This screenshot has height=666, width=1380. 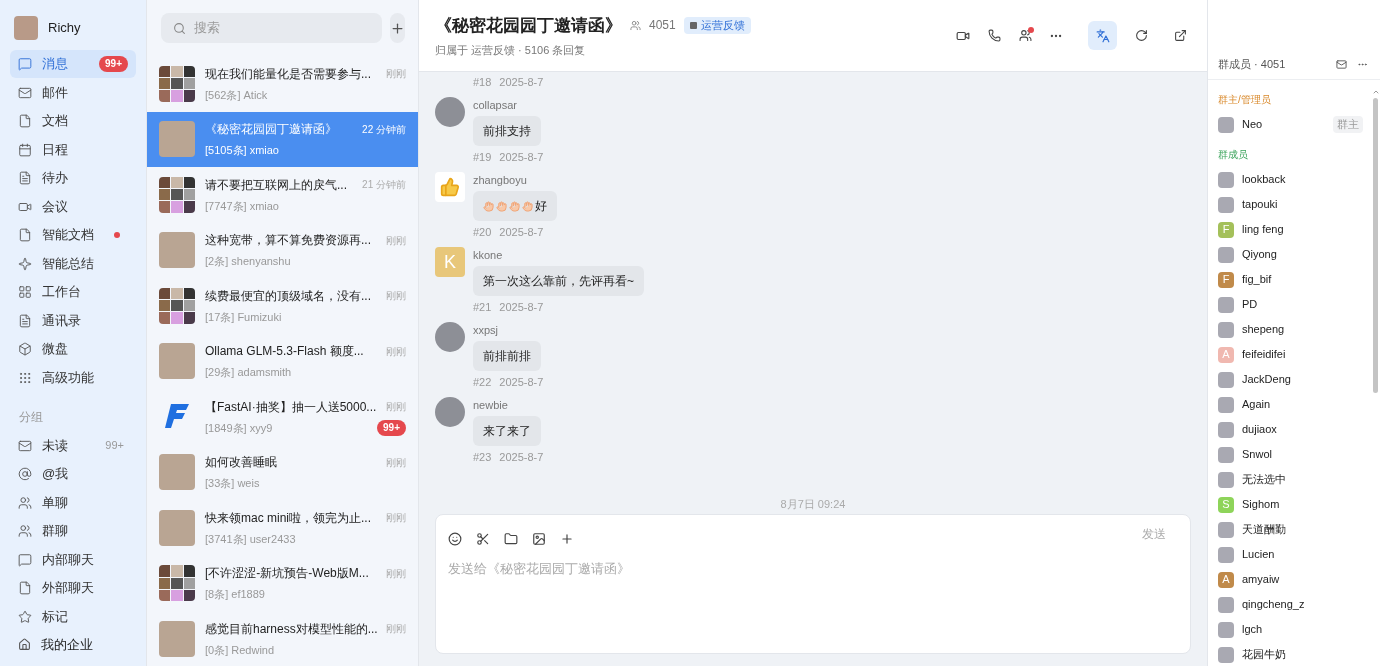 What do you see at coordinates (1102, 35) in the screenshot?
I see `translate-button` at bounding box center [1102, 35].